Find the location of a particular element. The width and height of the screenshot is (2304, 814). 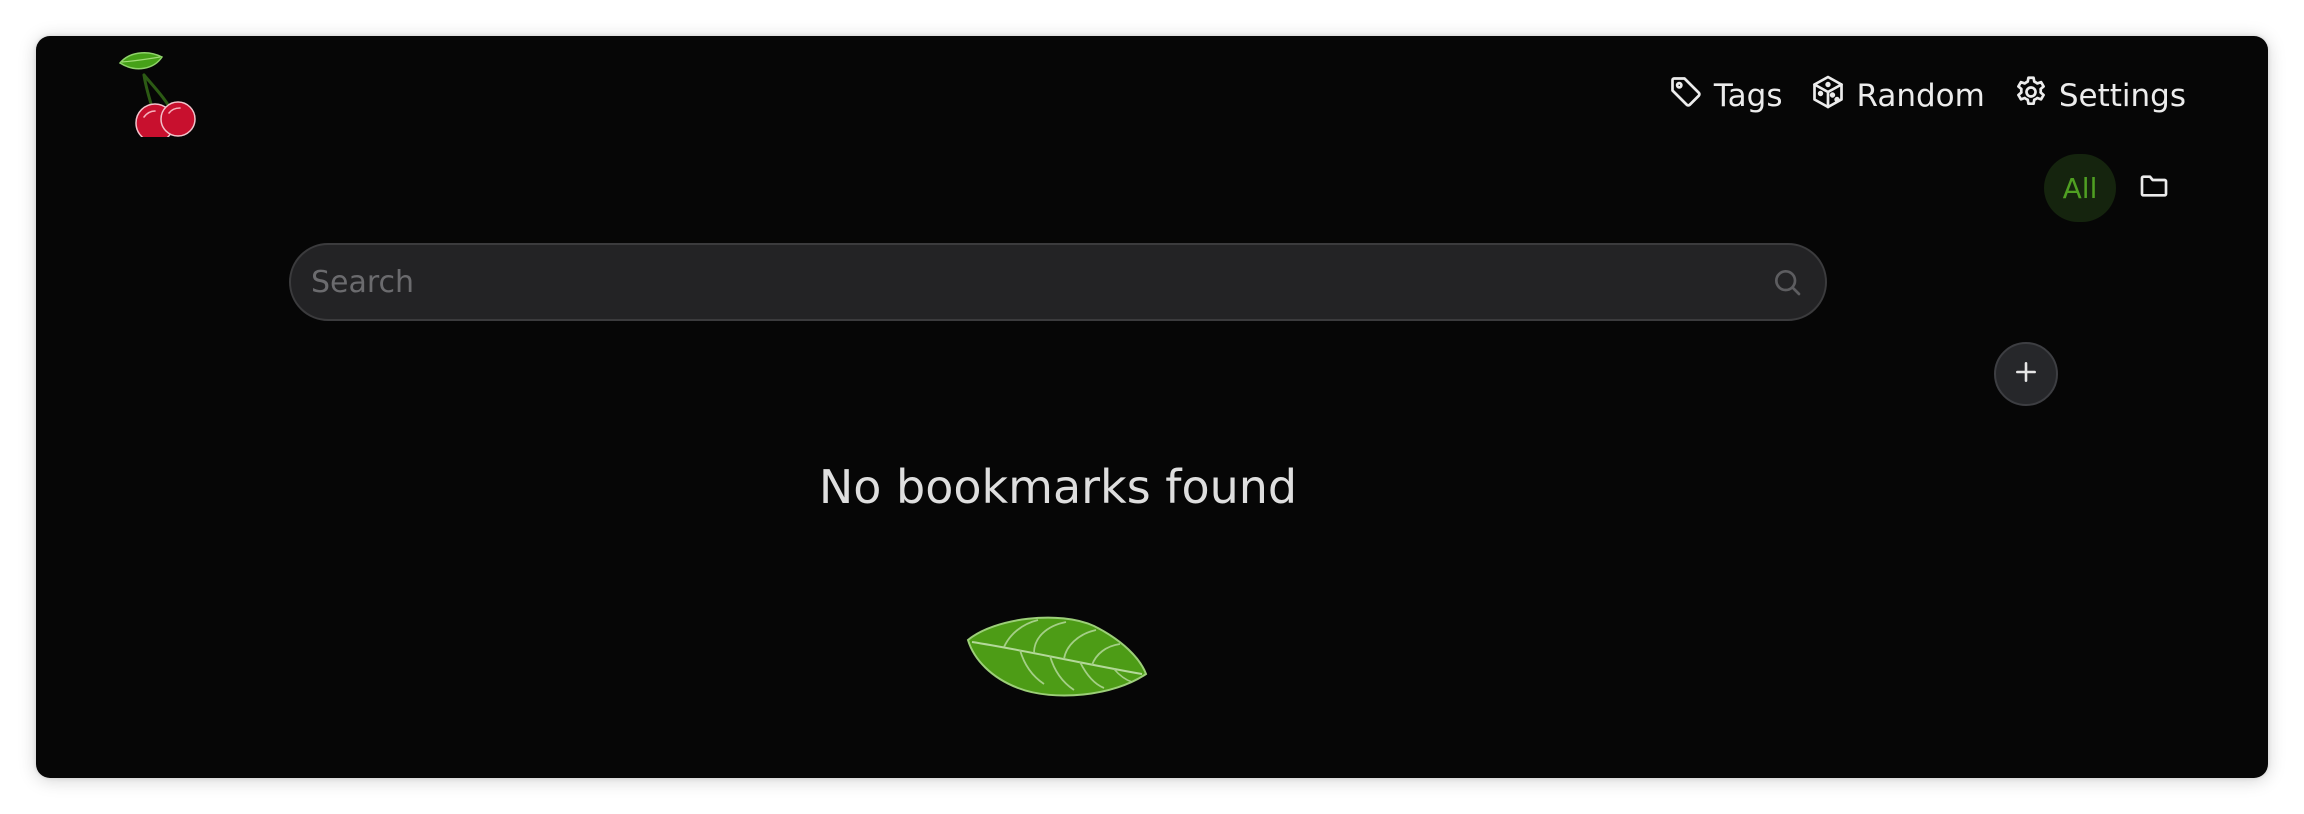

search-input is located at coordinates (1031, 282).